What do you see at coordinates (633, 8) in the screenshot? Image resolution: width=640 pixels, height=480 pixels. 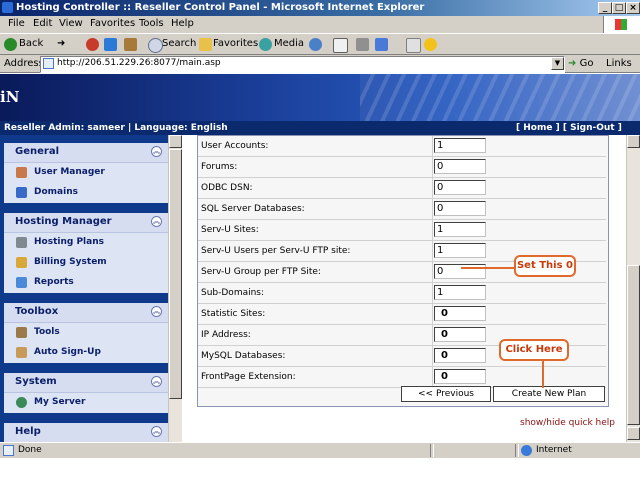 I see `close-button: ×` at bounding box center [633, 8].